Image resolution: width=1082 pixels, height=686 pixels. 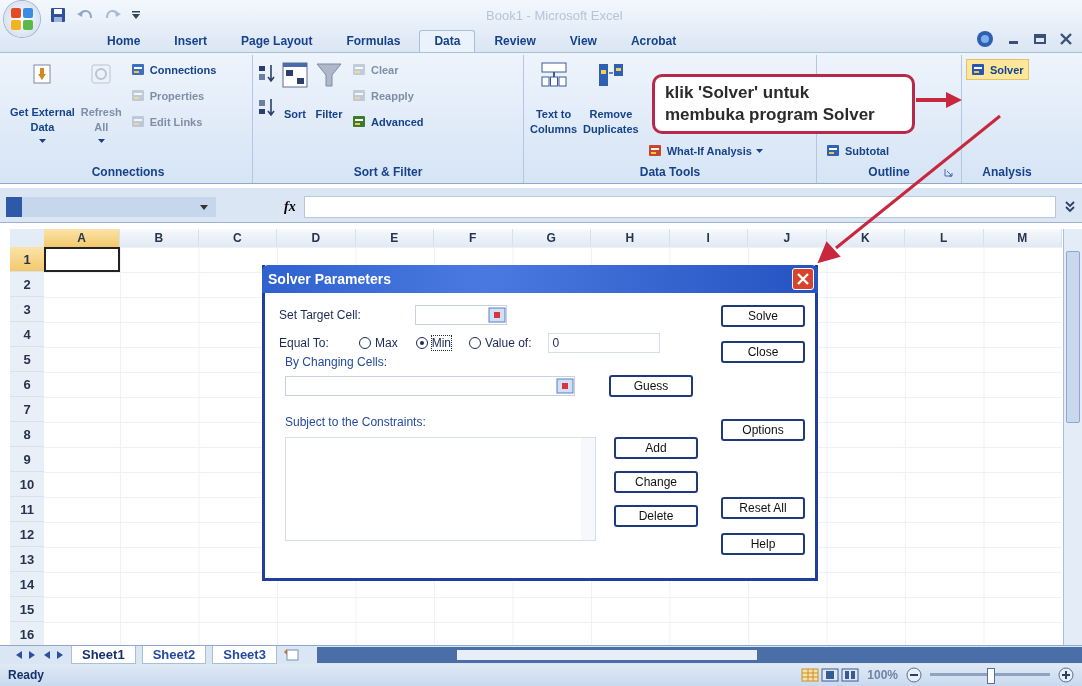 I want to click on expand-icon, so click(x=1070, y=207).